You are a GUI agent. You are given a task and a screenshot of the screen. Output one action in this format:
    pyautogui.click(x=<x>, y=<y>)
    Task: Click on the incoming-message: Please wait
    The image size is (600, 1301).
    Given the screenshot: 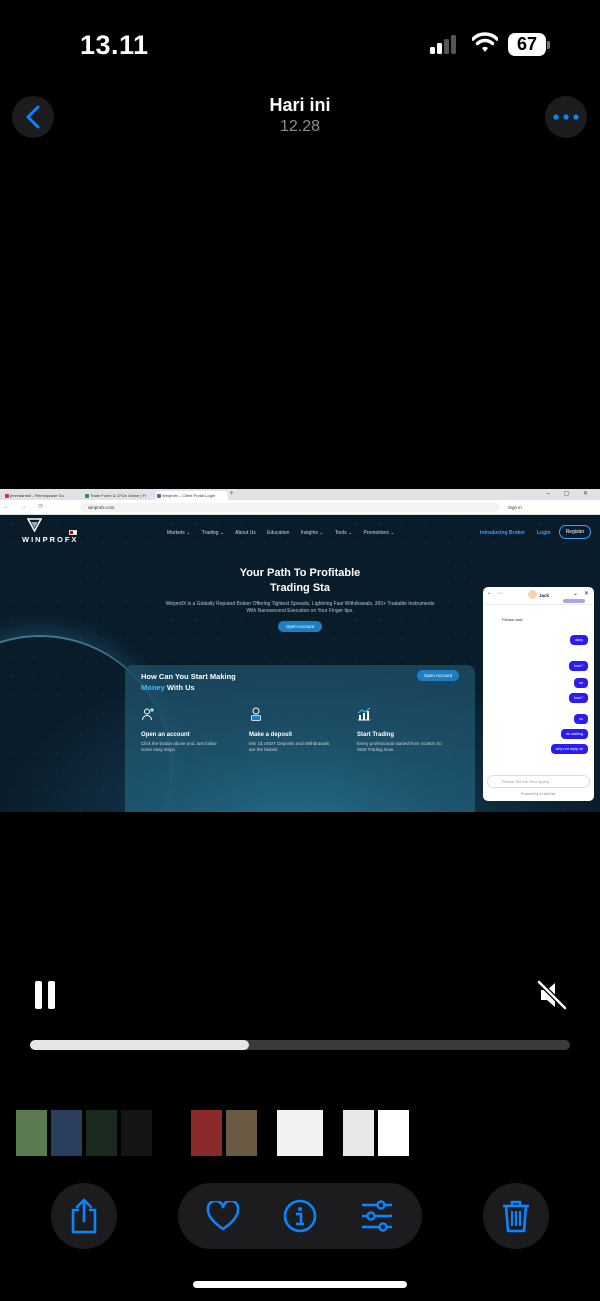 What is the action you would take?
    pyautogui.click(x=512, y=619)
    